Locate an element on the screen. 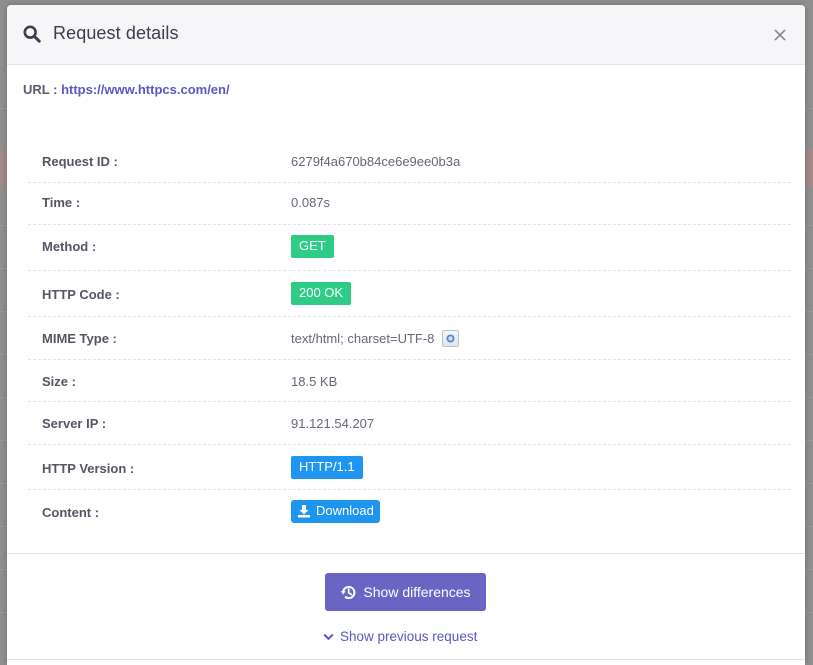  detail-row-mime-type: MIME Type : text/html; charset=UTF-8 is located at coordinates (409, 338).